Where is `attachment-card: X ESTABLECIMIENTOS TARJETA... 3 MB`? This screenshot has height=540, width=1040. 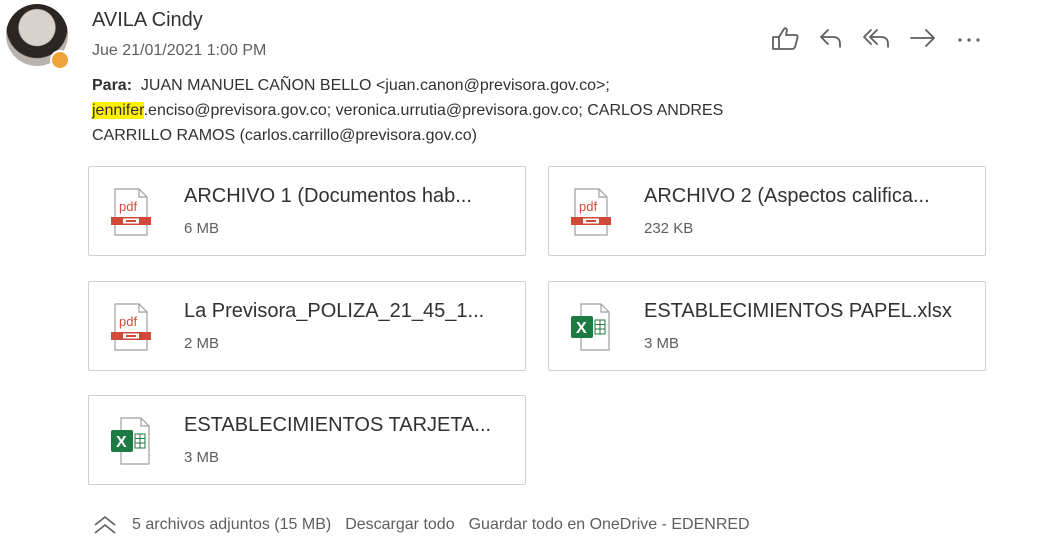 attachment-card: X ESTABLECIMIENTOS TARJETA... 3 MB is located at coordinates (307, 440).